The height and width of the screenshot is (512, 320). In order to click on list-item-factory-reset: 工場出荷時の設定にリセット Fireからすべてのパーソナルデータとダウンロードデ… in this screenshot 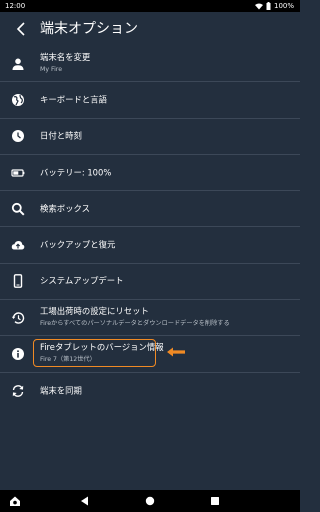, I will do `click(150, 318)`.